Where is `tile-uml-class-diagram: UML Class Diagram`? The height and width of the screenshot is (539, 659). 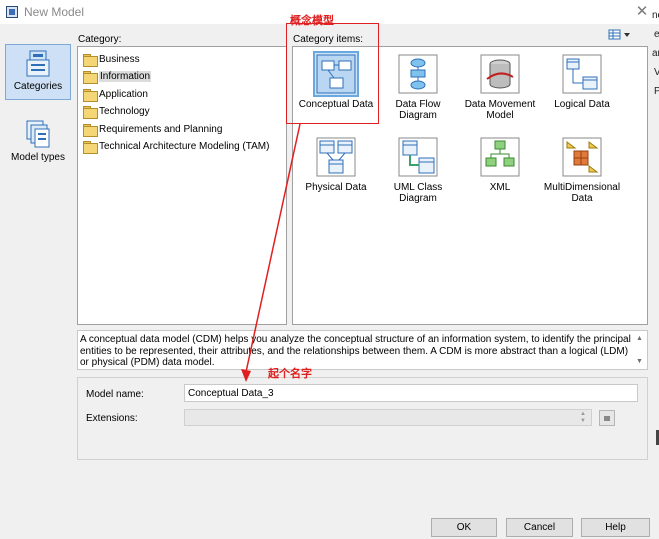 tile-uml-class-diagram: UML Class Diagram is located at coordinates (418, 170).